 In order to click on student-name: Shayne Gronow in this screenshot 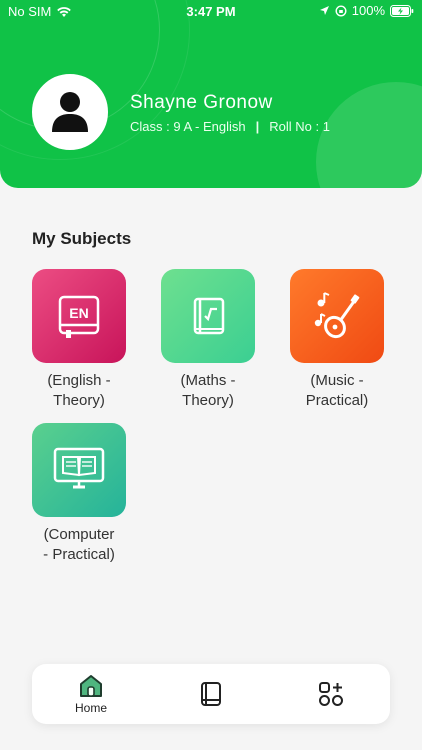, I will do `click(201, 102)`.